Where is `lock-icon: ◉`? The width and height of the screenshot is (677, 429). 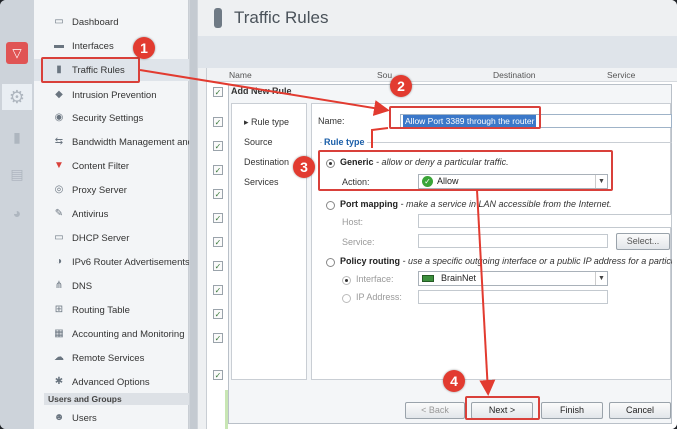
lock-icon: ◉ is located at coordinates (59, 117).